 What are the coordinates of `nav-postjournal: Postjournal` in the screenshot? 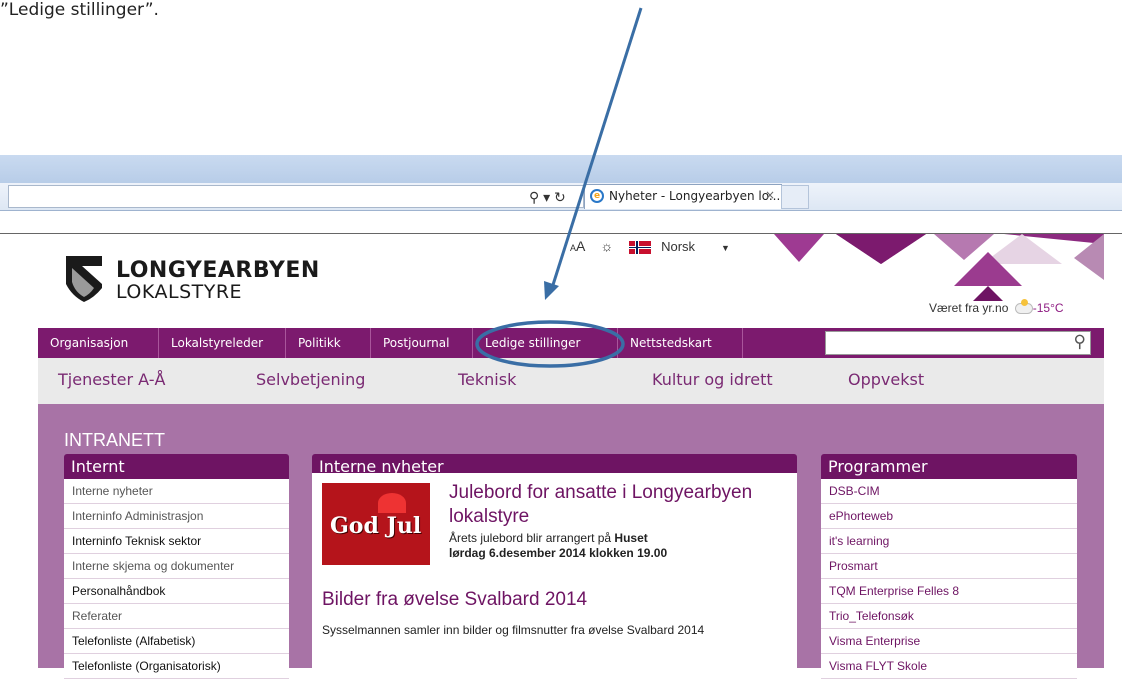 It's located at (422, 343).